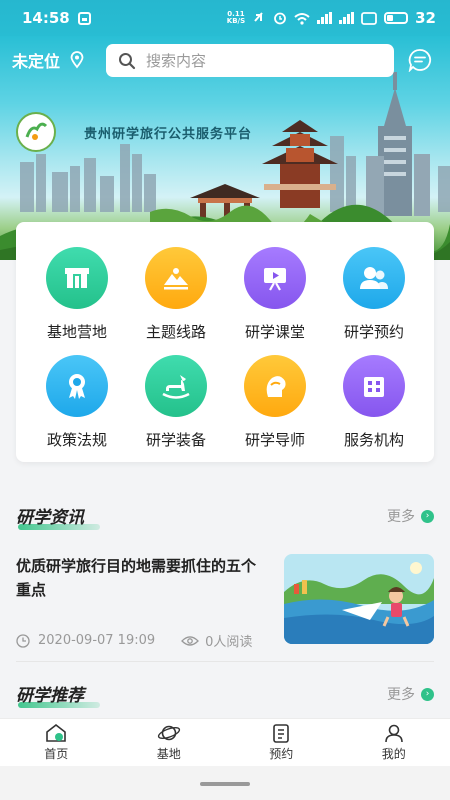  I want to click on news-headline: 优质研学旅行目的地需要抓住的五个重点, so click(136, 578).